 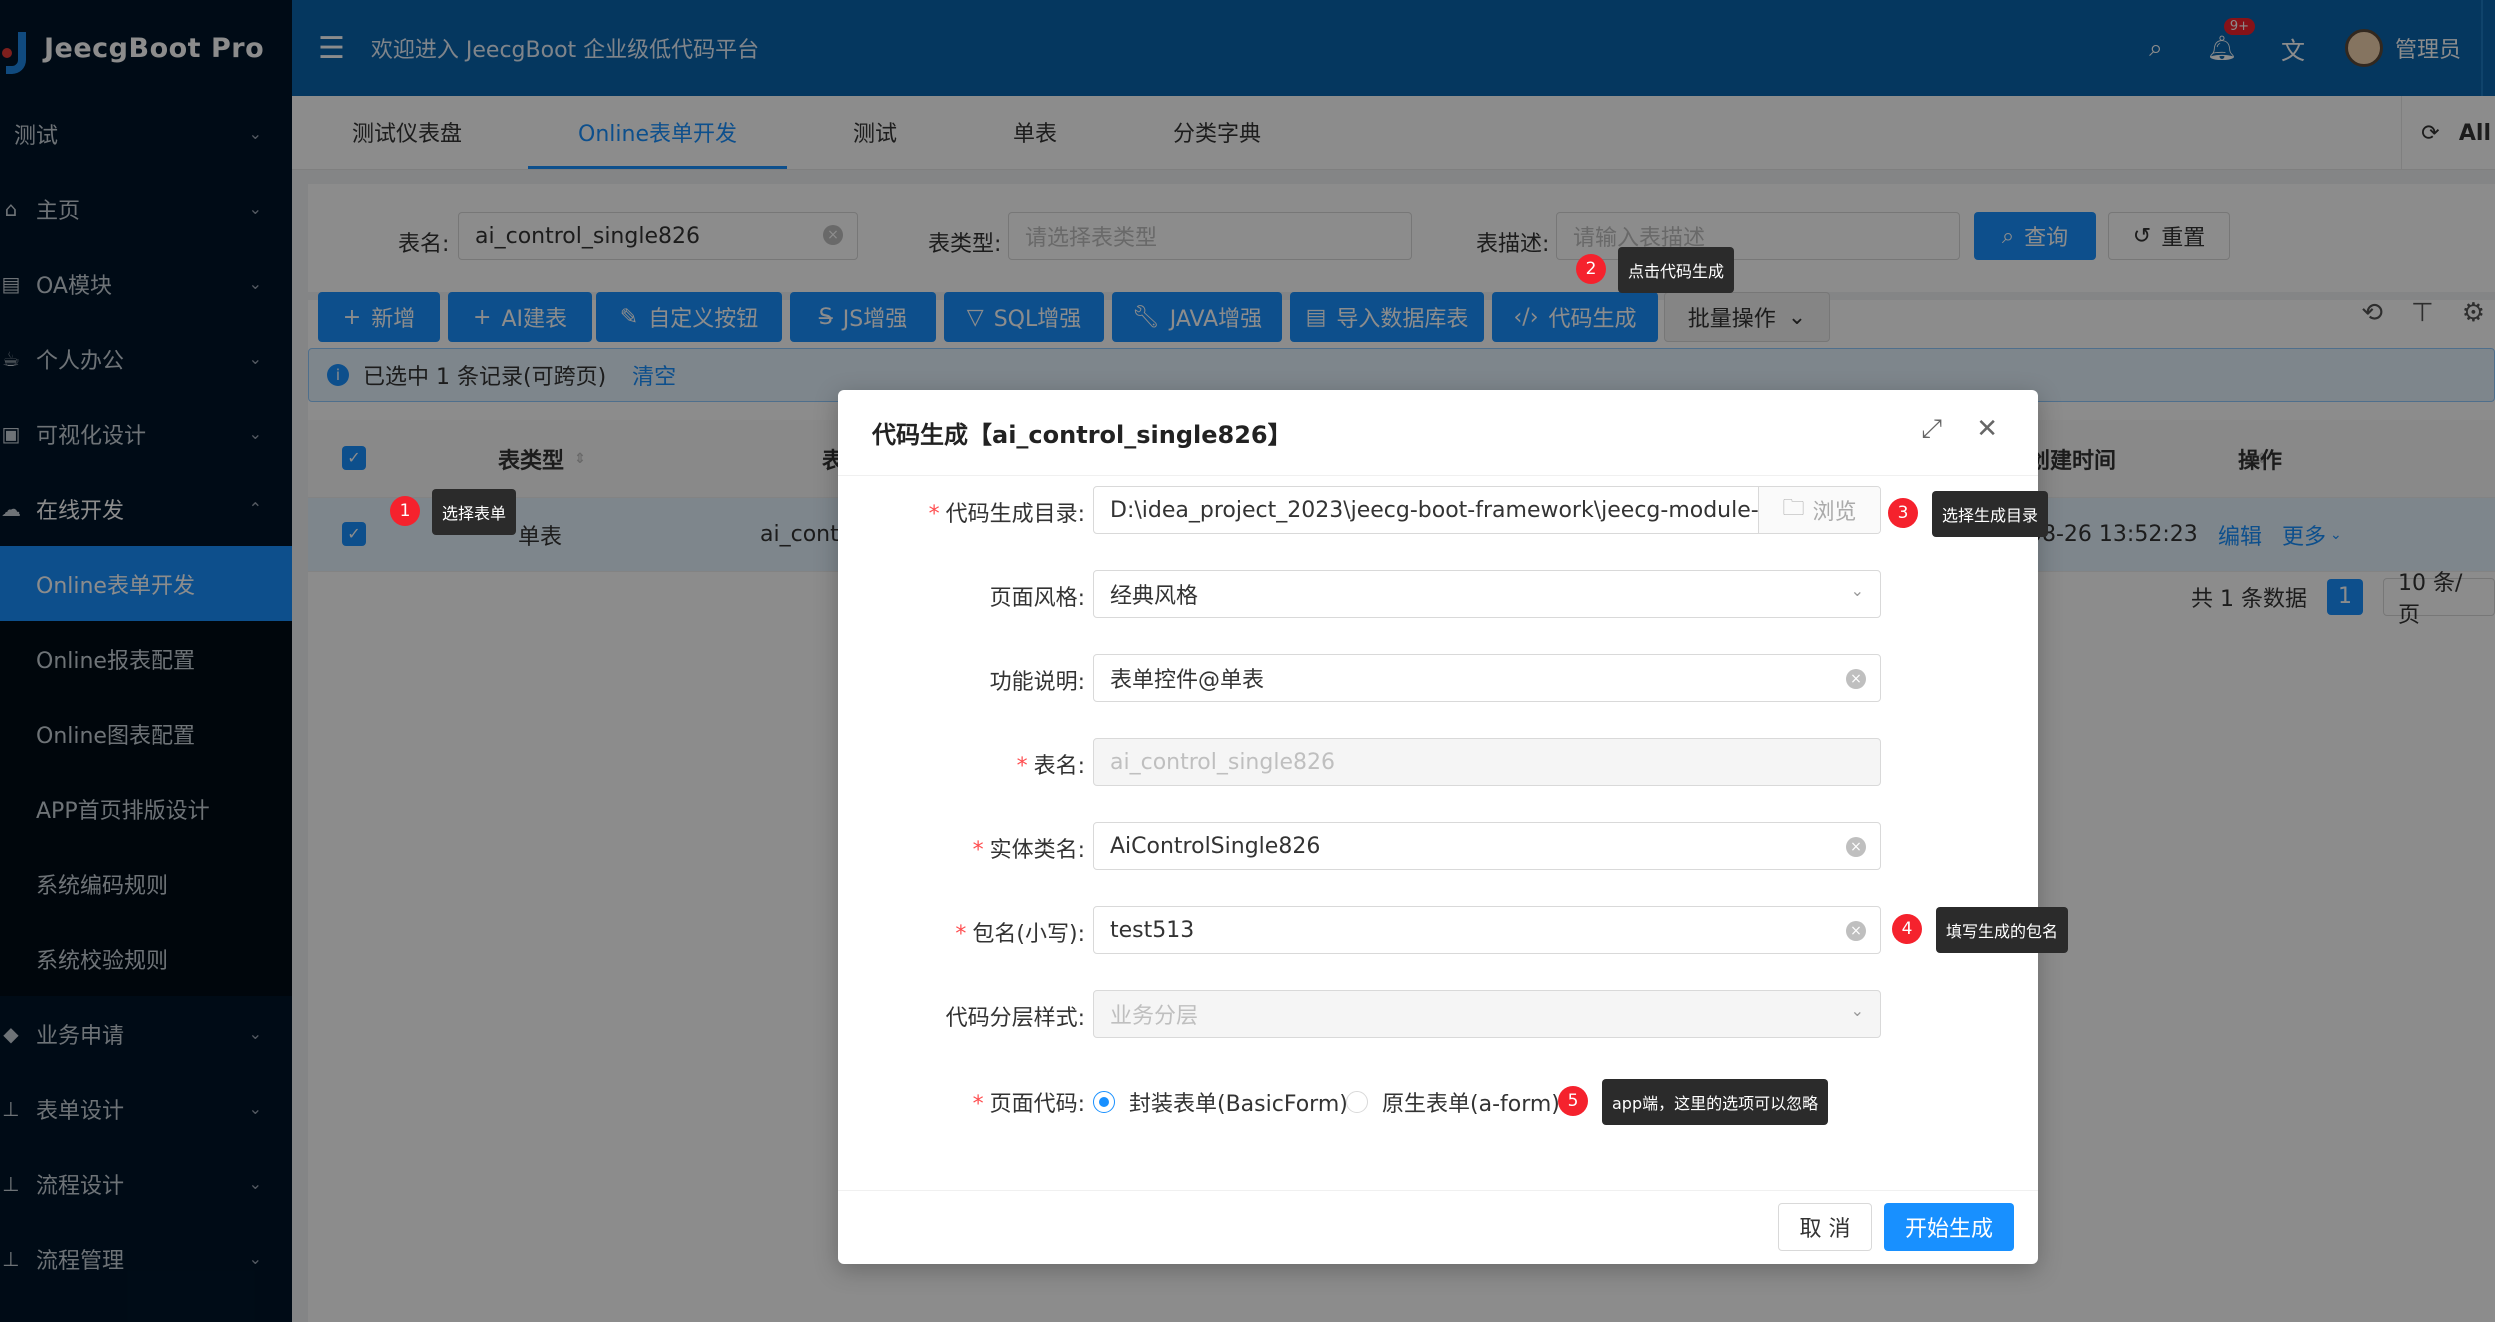 I want to click on modal-header: 代码生成【ai_control_single826】, so click(x=1438, y=433).